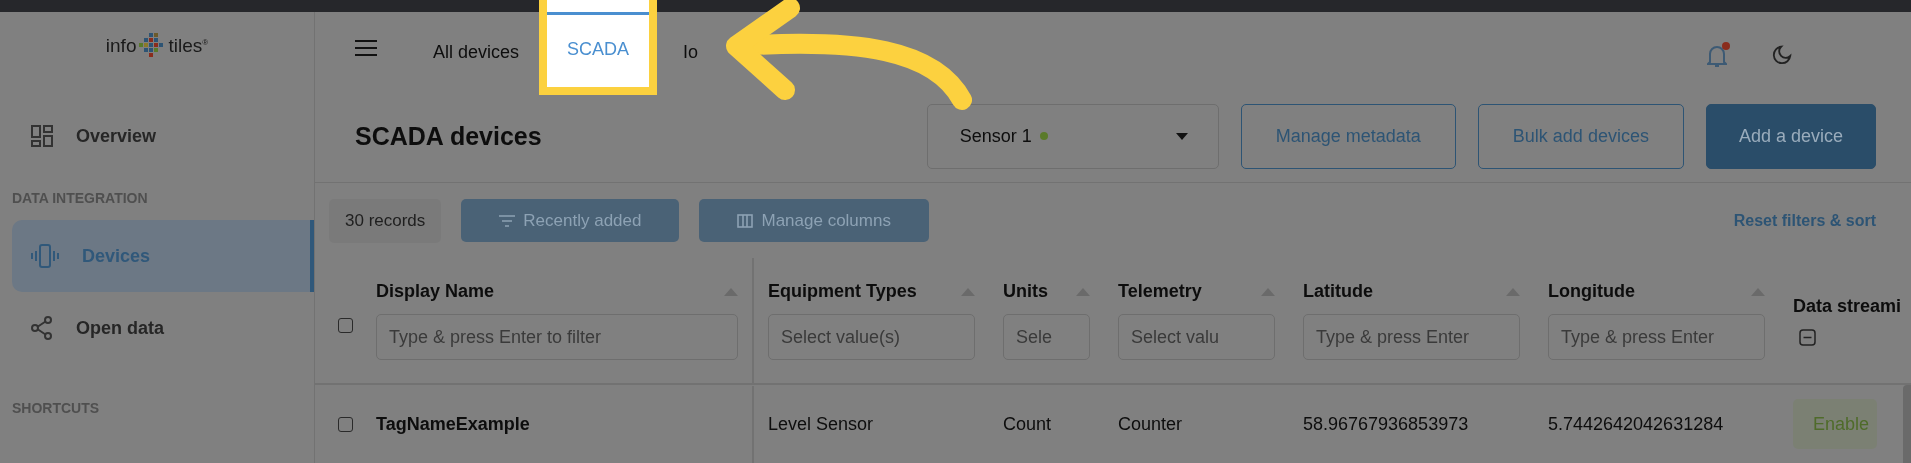 Image resolution: width=1911 pixels, height=463 pixels. Describe the element at coordinates (476, 52) in the screenshot. I see `tab: All devices` at that location.